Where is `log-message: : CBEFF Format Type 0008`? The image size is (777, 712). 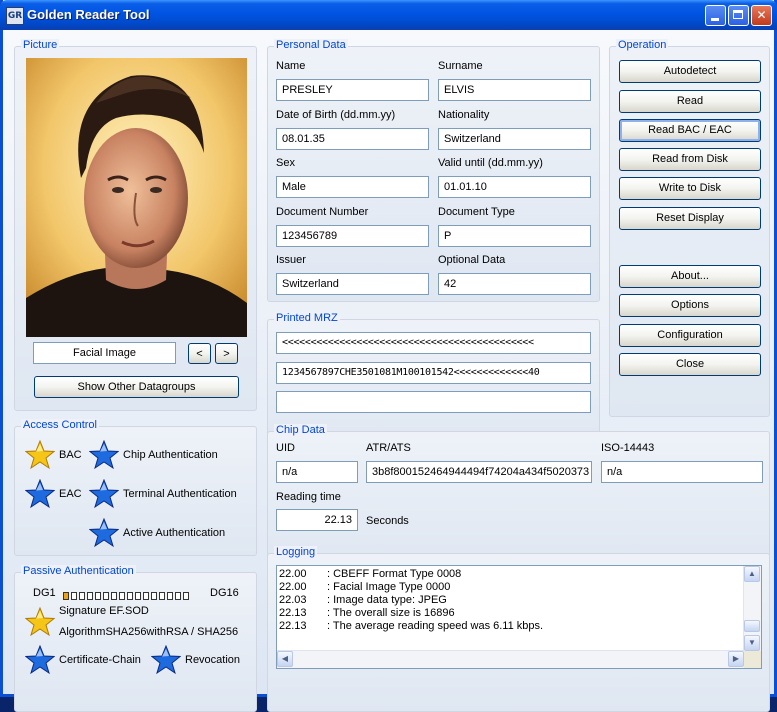 log-message: : CBEFF Format Type 0008 is located at coordinates (394, 574).